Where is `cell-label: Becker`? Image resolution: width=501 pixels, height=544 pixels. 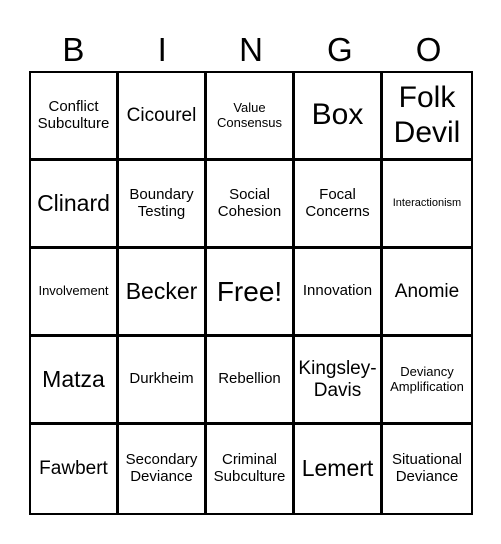
cell-label: Becker is located at coordinates (161, 290).